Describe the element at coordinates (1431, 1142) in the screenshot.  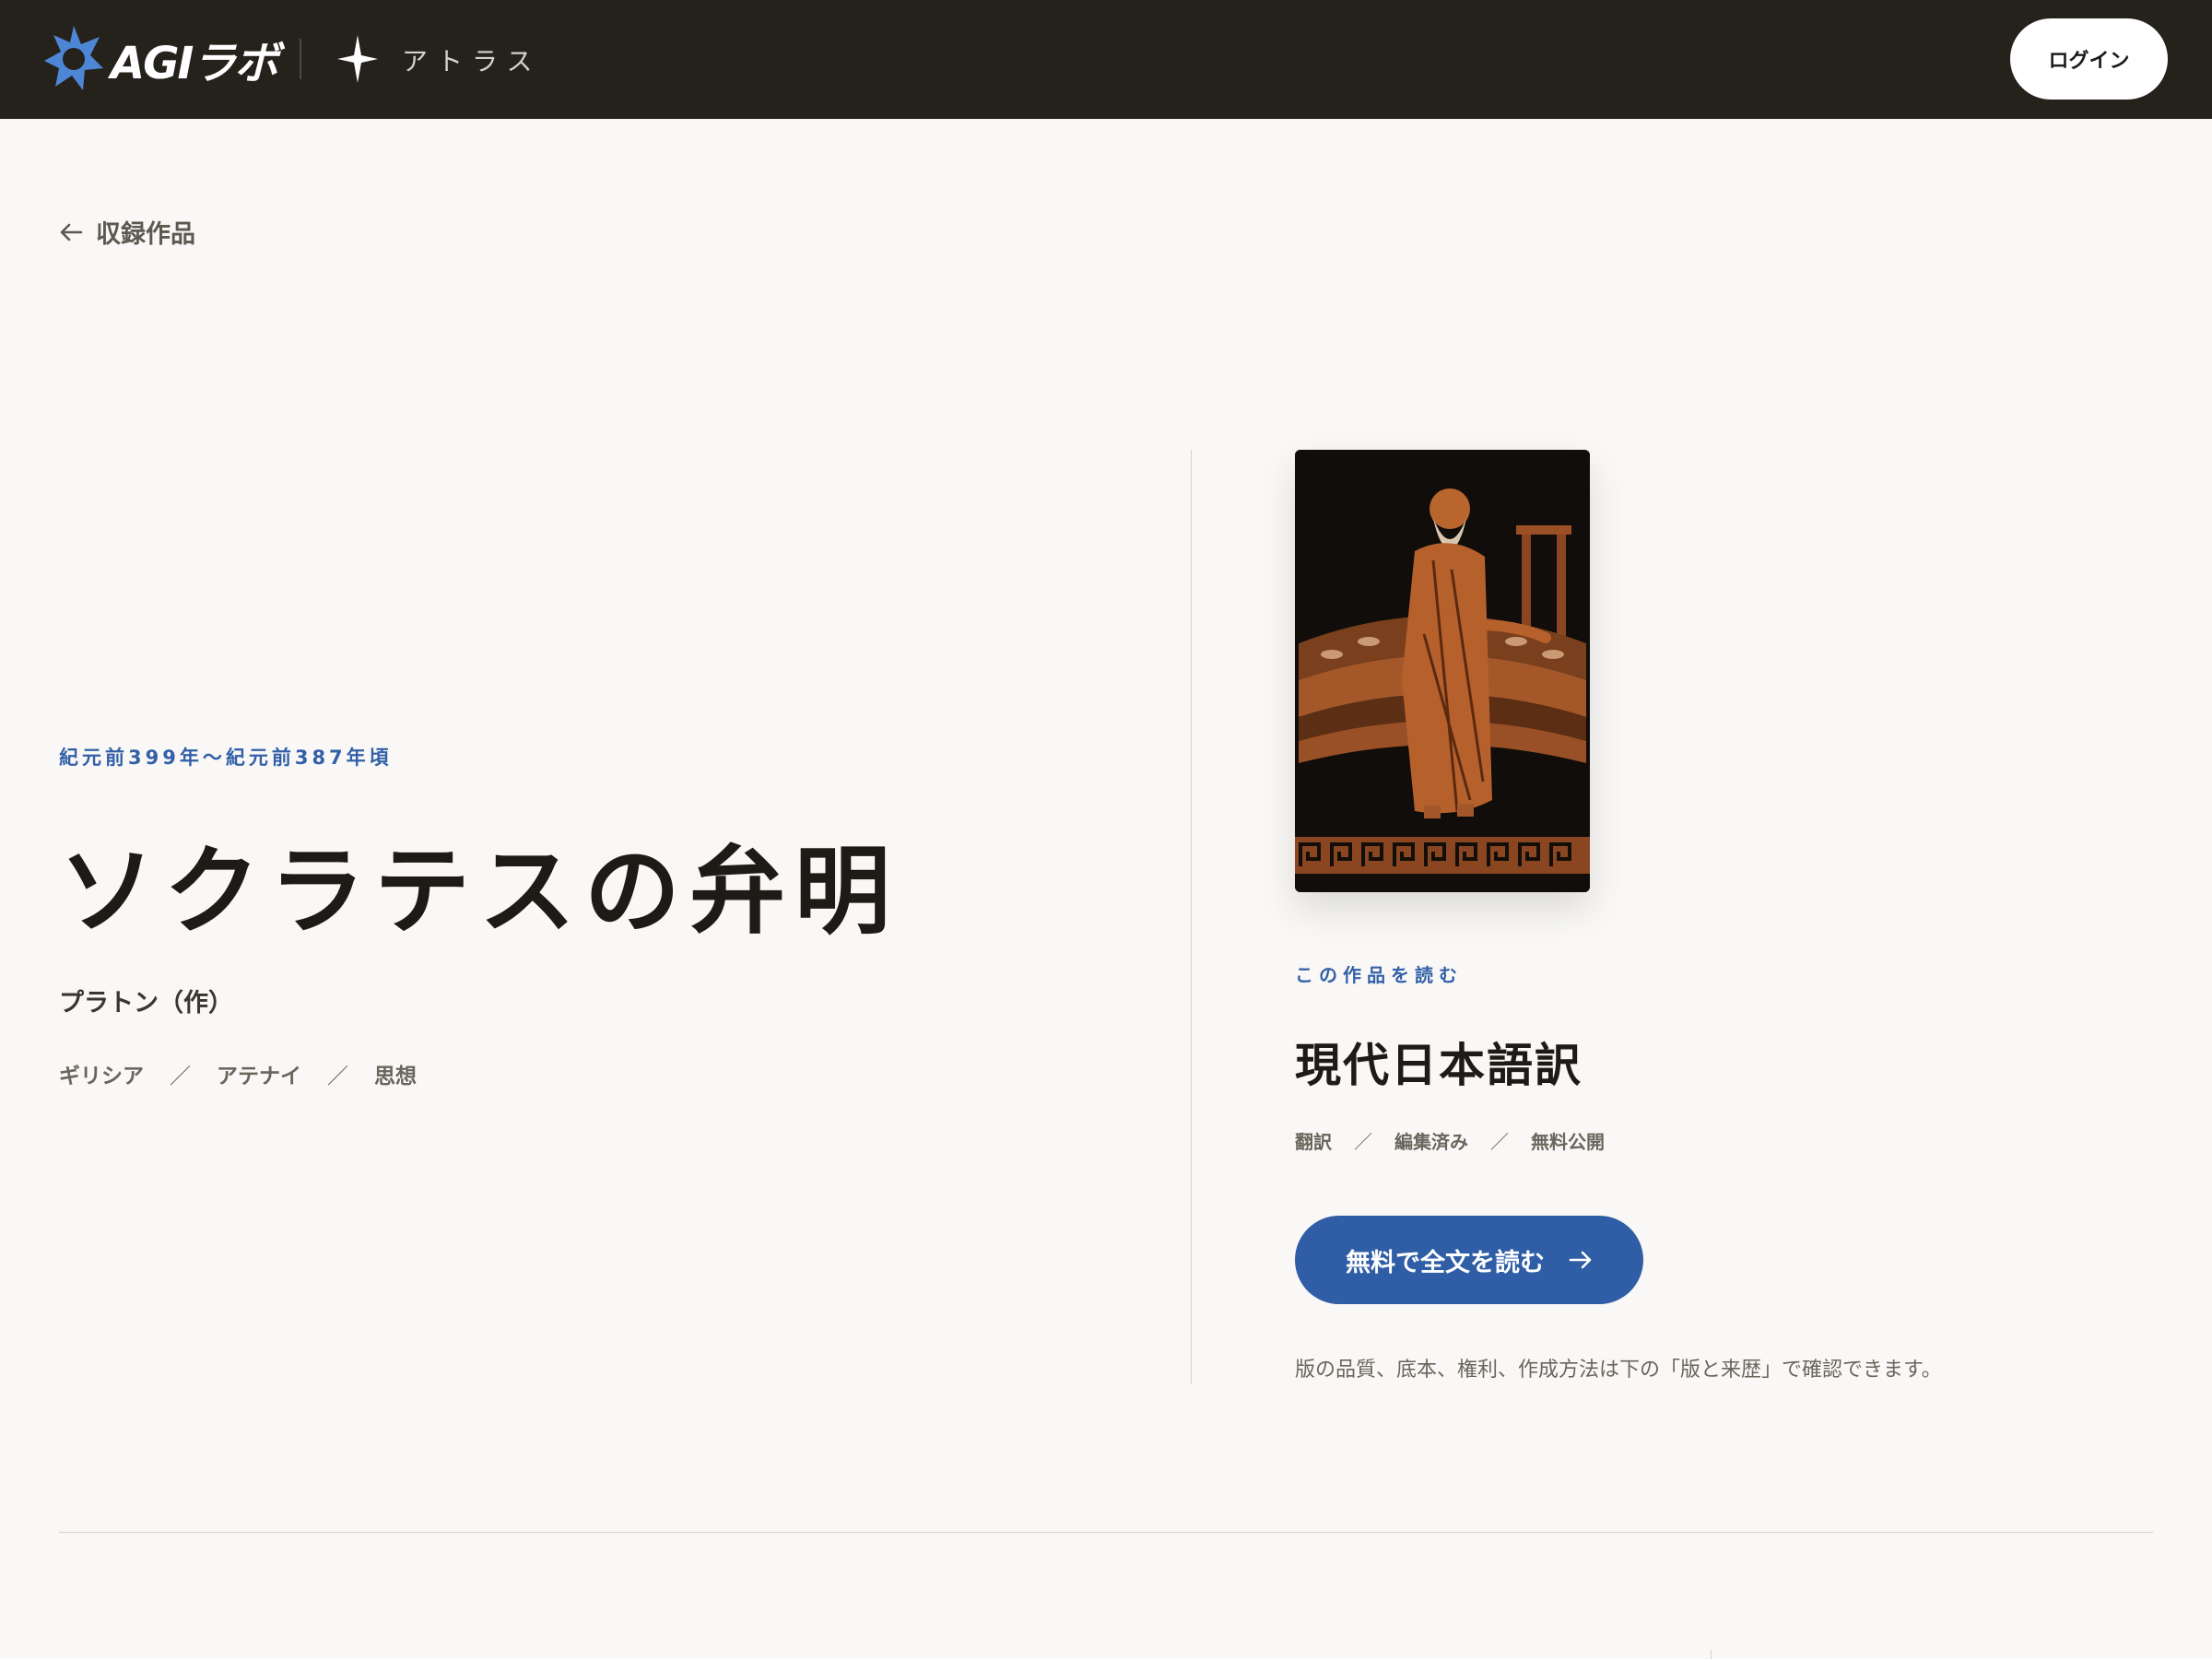
I see `edition-tag: 編集済み` at that location.